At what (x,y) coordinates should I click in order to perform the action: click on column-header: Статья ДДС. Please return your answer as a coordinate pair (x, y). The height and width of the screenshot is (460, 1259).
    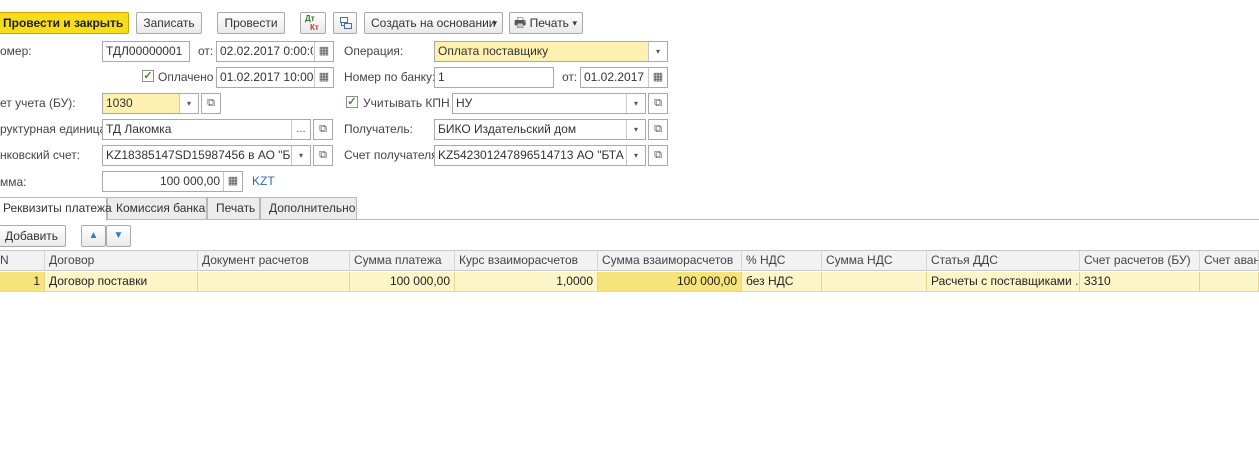
    Looking at the image, I should click on (1003, 261).